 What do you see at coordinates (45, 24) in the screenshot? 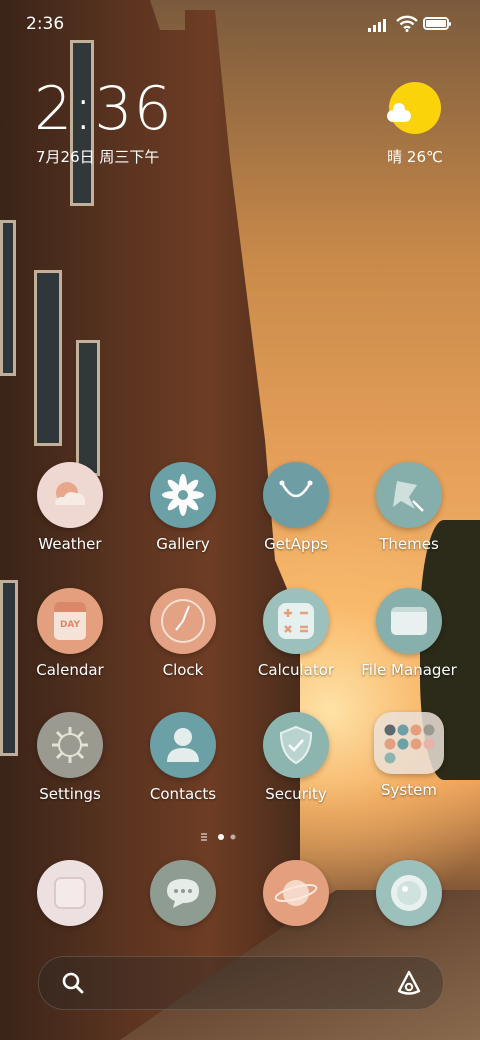
I see `status-time: 2:36` at bounding box center [45, 24].